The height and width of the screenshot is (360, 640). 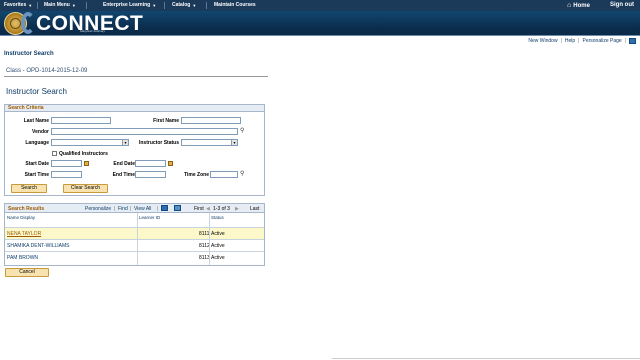 What do you see at coordinates (255, 209) in the screenshot?
I see `last-link: Last` at bounding box center [255, 209].